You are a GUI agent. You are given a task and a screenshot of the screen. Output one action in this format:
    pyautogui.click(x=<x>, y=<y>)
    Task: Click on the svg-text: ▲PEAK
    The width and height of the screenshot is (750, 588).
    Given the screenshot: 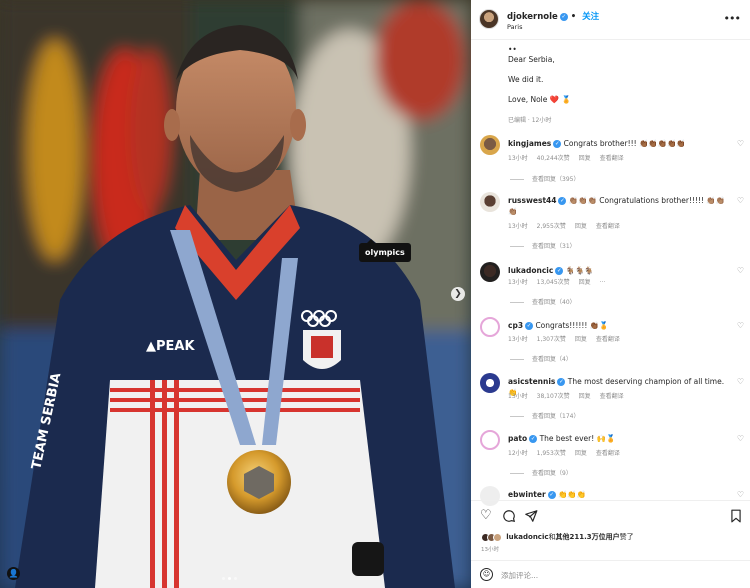 What is the action you would take?
    pyautogui.click(x=170, y=346)
    